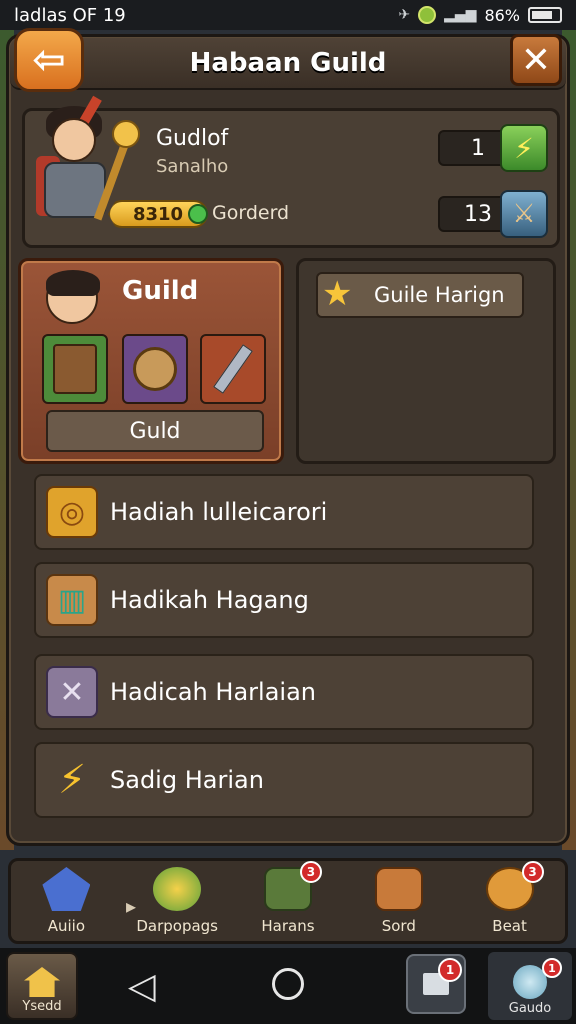 The height and width of the screenshot is (1024, 576). I want to click on guild-item-scroll, so click(155, 369).